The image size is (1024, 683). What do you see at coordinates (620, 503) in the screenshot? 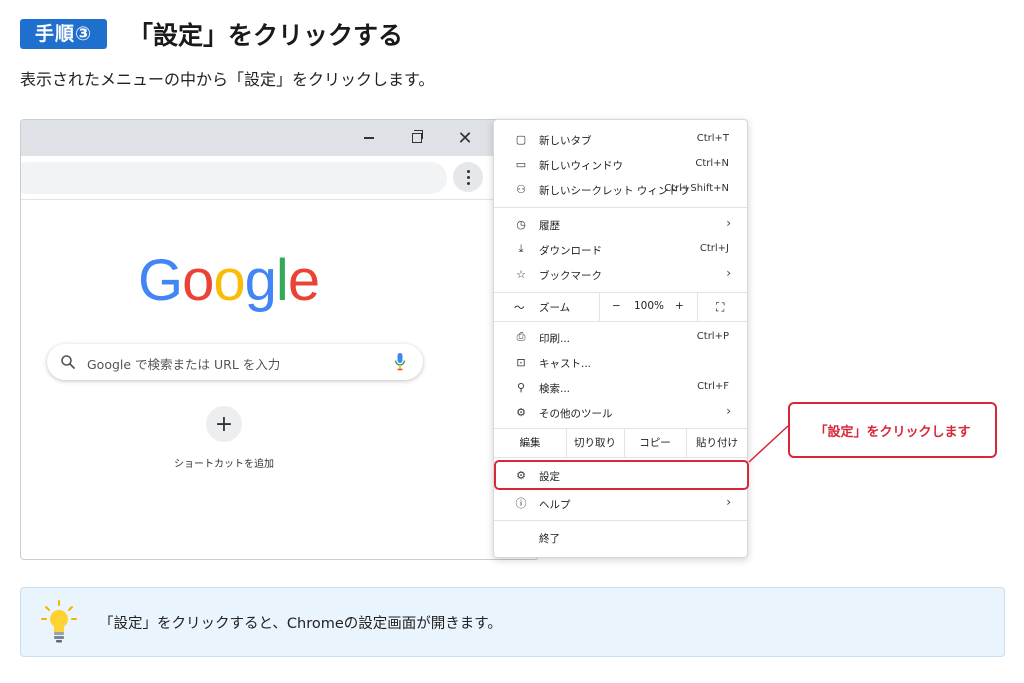
I see `menu-item-help: ⓘ ヘルプ ›` at bounding box center [620, 503].